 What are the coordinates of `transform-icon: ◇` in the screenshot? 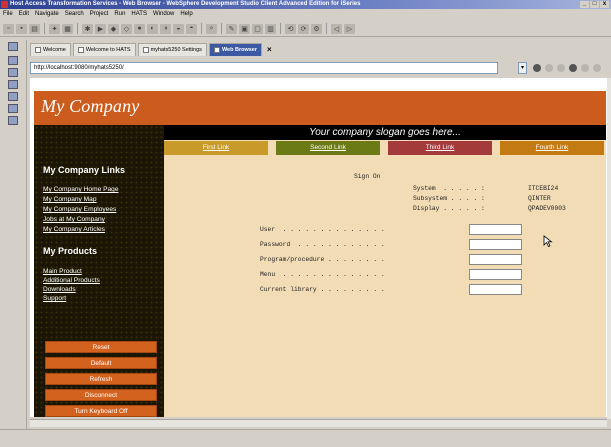 It's located at (126, 28).